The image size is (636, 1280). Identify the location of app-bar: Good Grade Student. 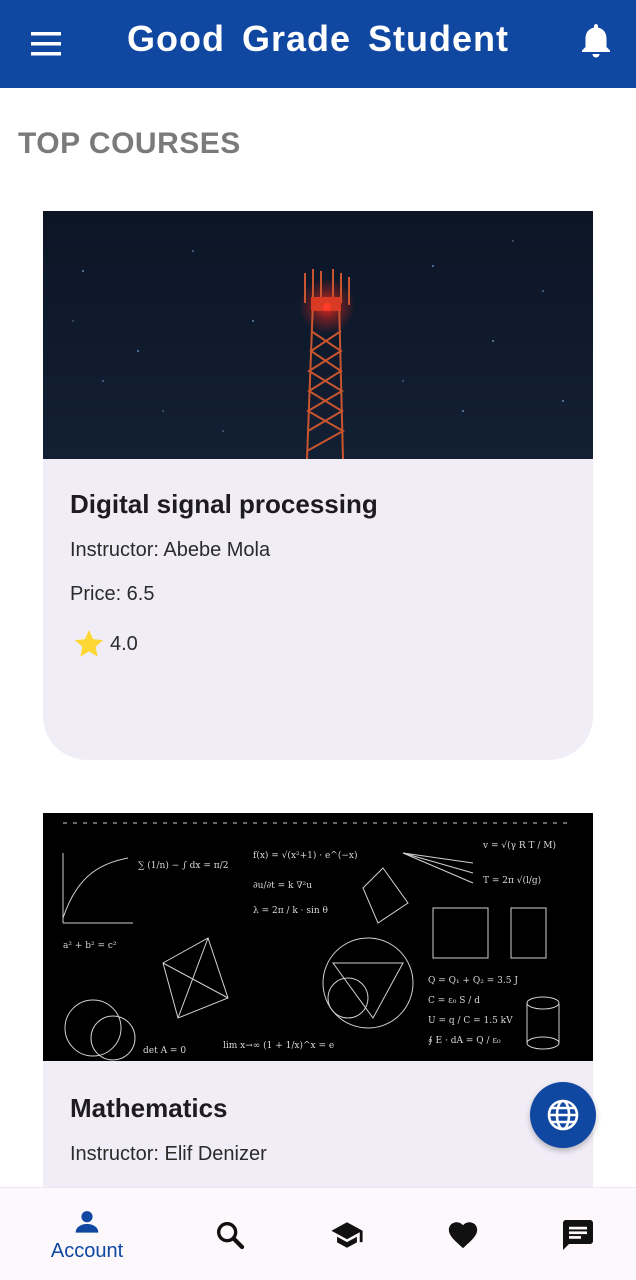
(318, 44).